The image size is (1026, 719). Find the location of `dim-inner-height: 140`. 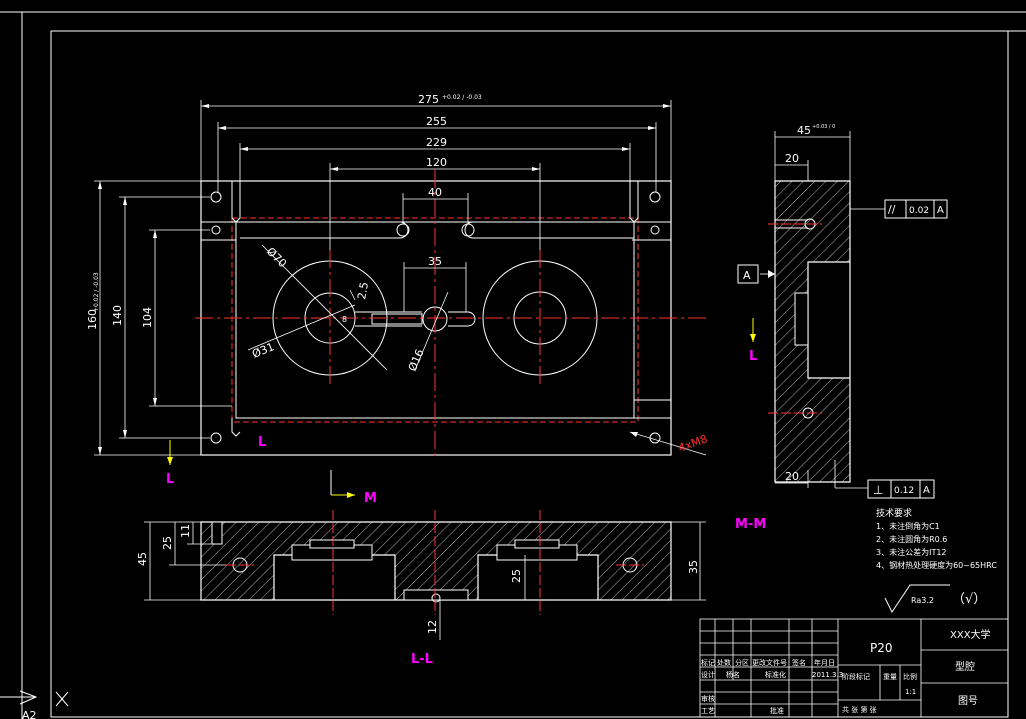

dim-inner-height: 140 is located at coordinates (117, 315).